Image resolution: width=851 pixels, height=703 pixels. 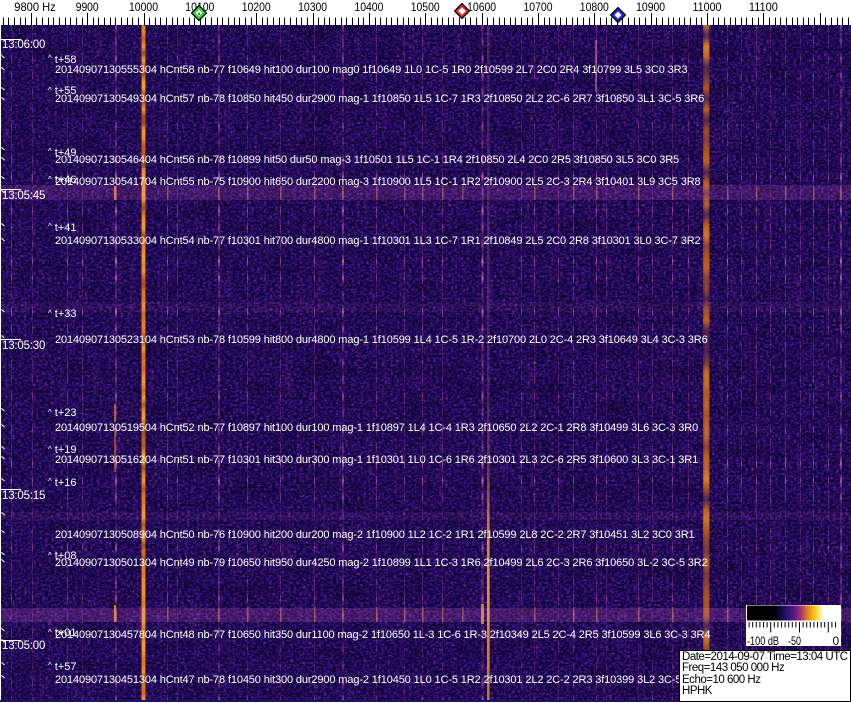 What do you see at coordinates (707, 7) in the screenshot?
I see `svg-text: 11000` at bounding box center [707, 7].